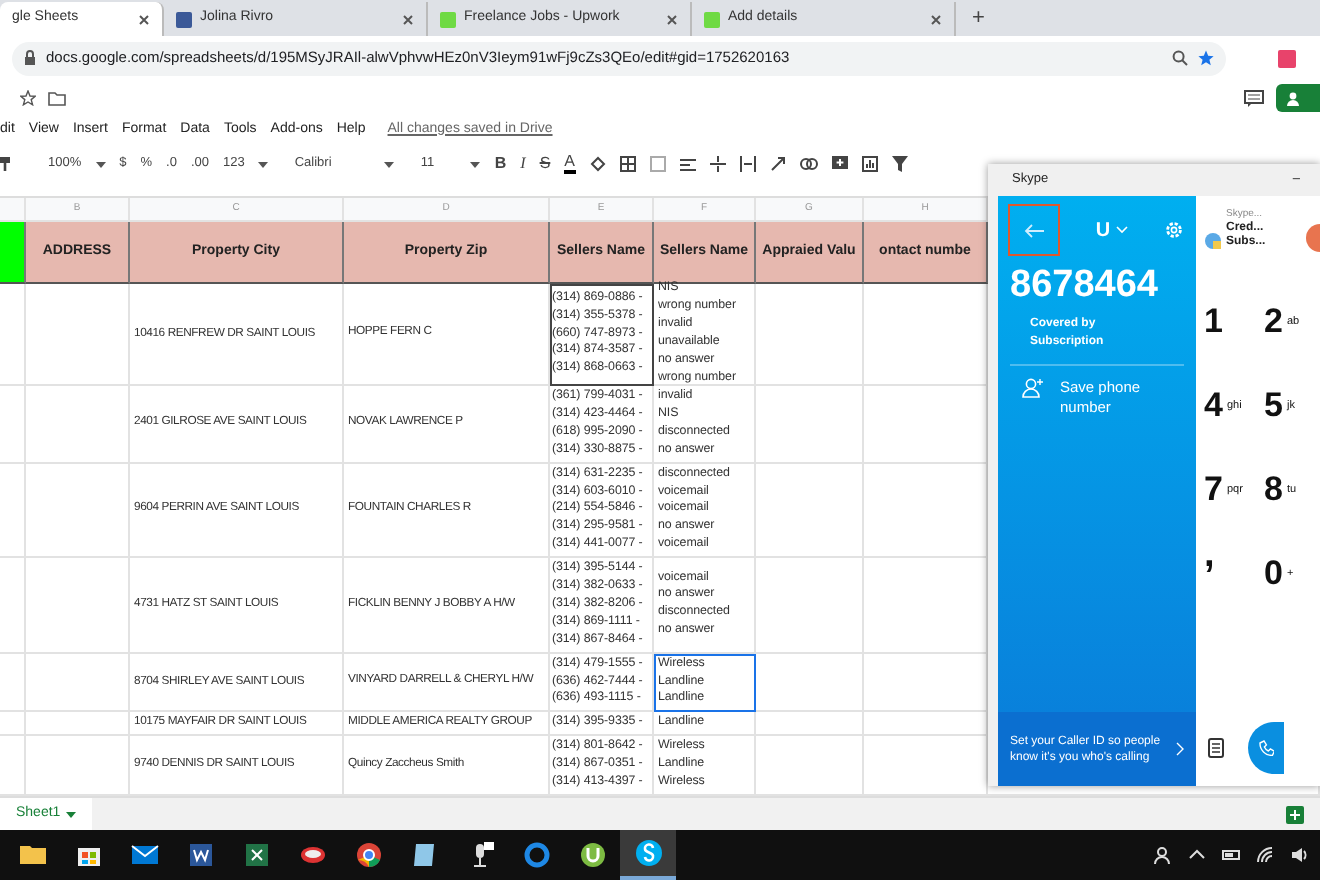 This screenshot has height=880, width=1320. Describe the element at coordinates (687, 164) in the screenshot. I see `align-icon` at that location.